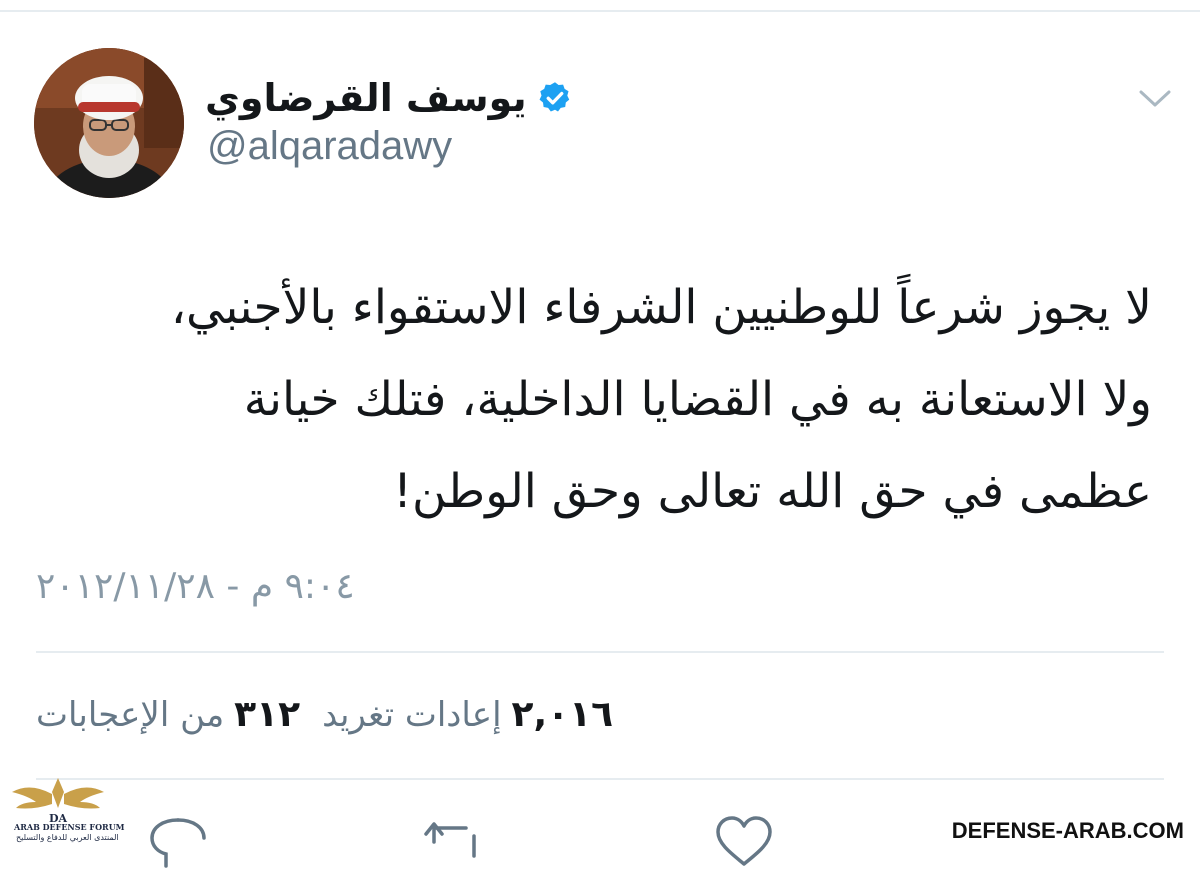  I want to click on profile-photo, so click(109, 123).